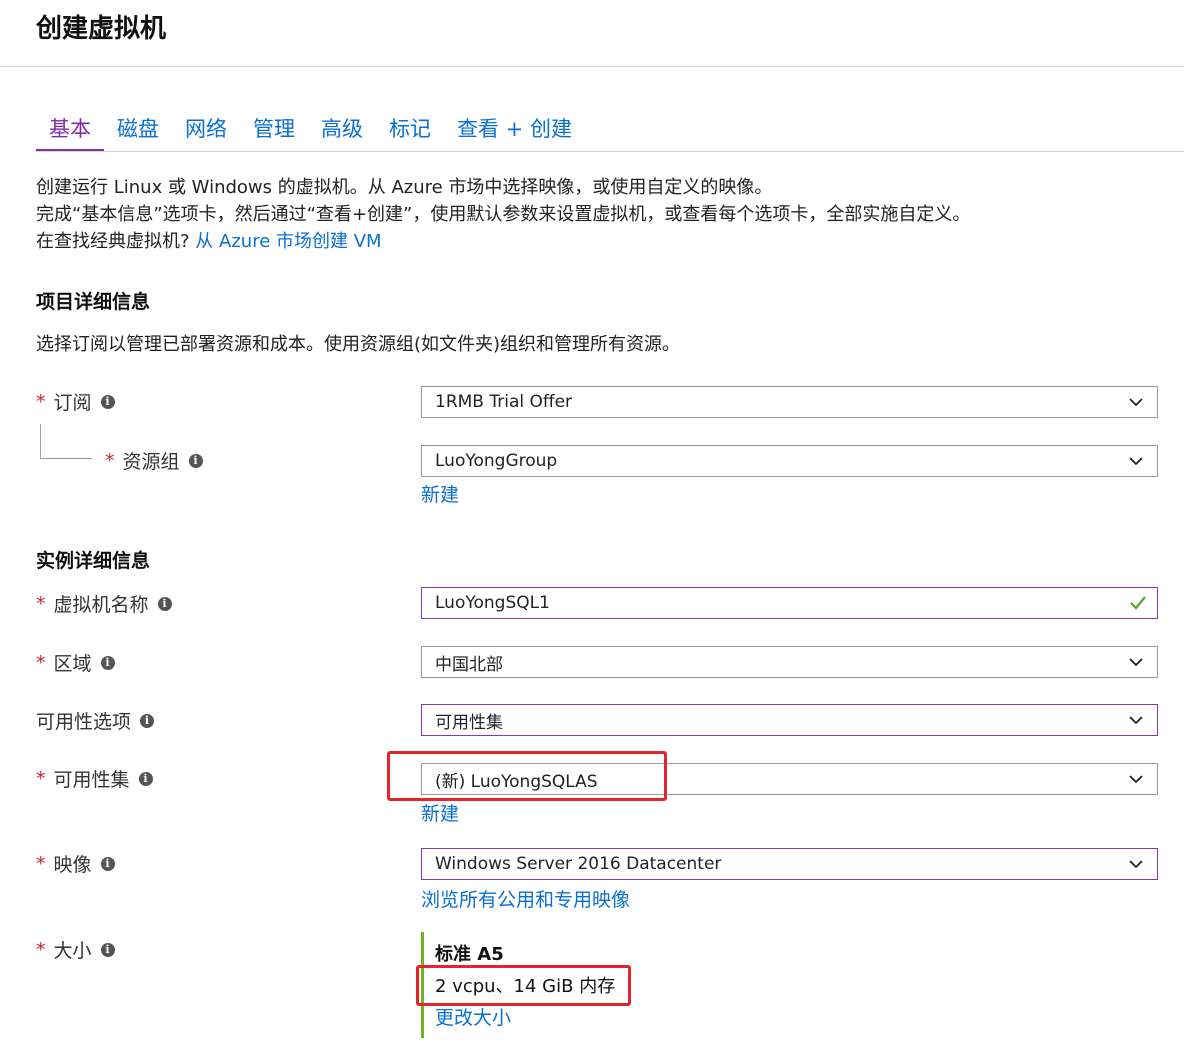  Describe the element at coordinates (473, 1016) in the screenshot. I see `change-size-link: 更改大小` at that location.